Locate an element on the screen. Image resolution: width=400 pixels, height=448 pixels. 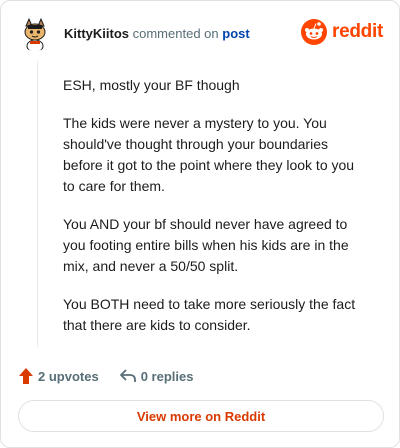
reddit-wordmark: reddit is located at coordinates (357, 31).